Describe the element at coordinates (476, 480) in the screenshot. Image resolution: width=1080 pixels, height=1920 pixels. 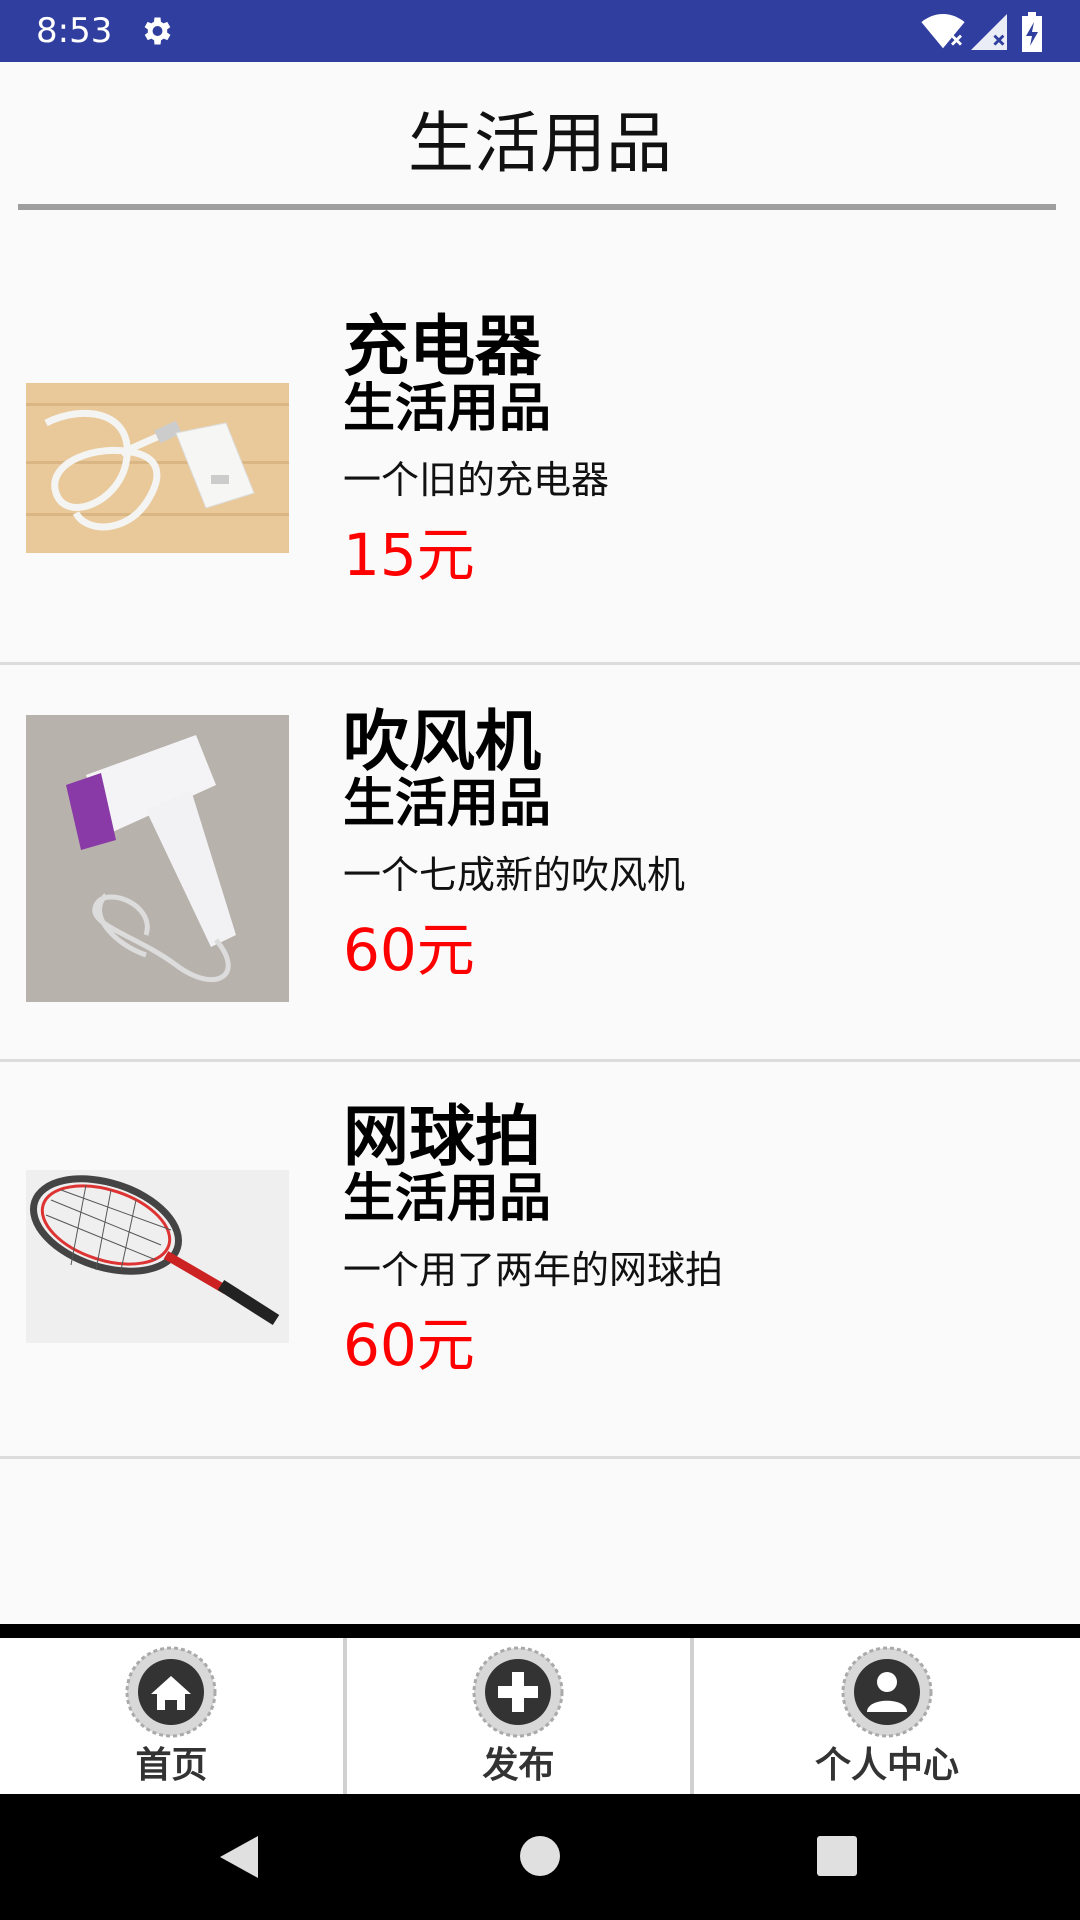
I see `item-description: 一个旧的充电器` at that location.